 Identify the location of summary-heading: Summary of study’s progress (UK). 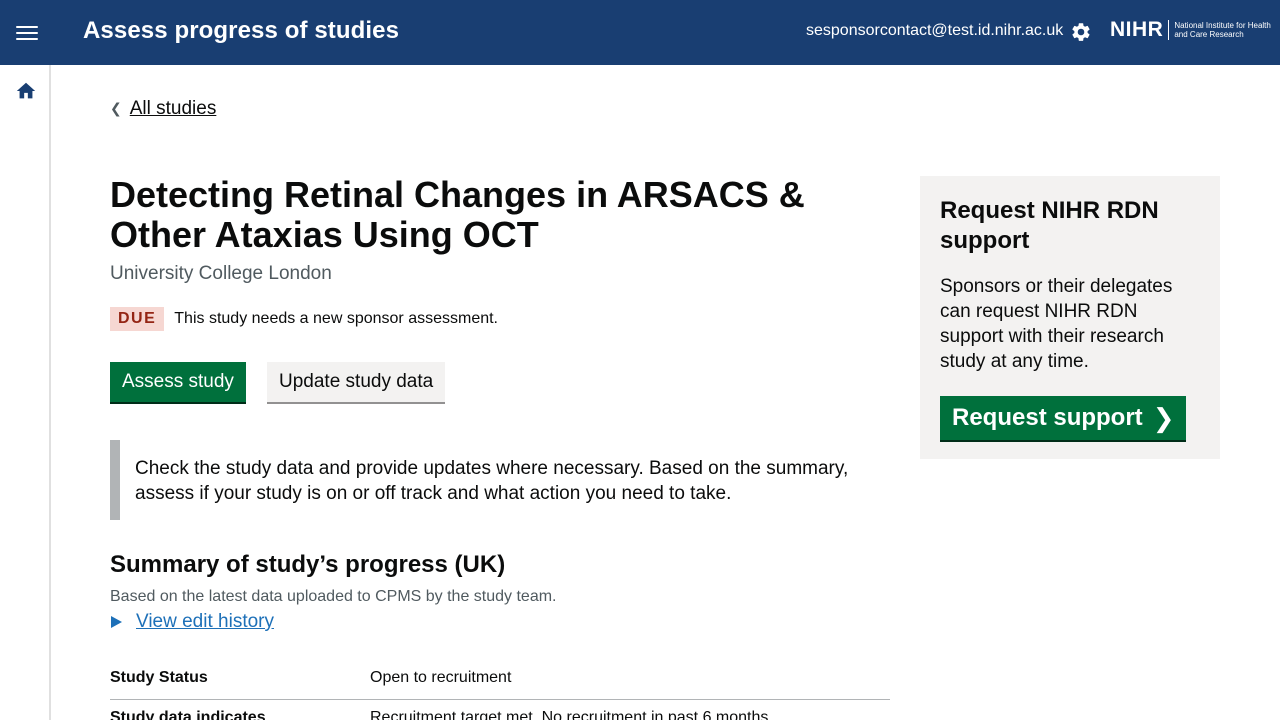
(308, 564).